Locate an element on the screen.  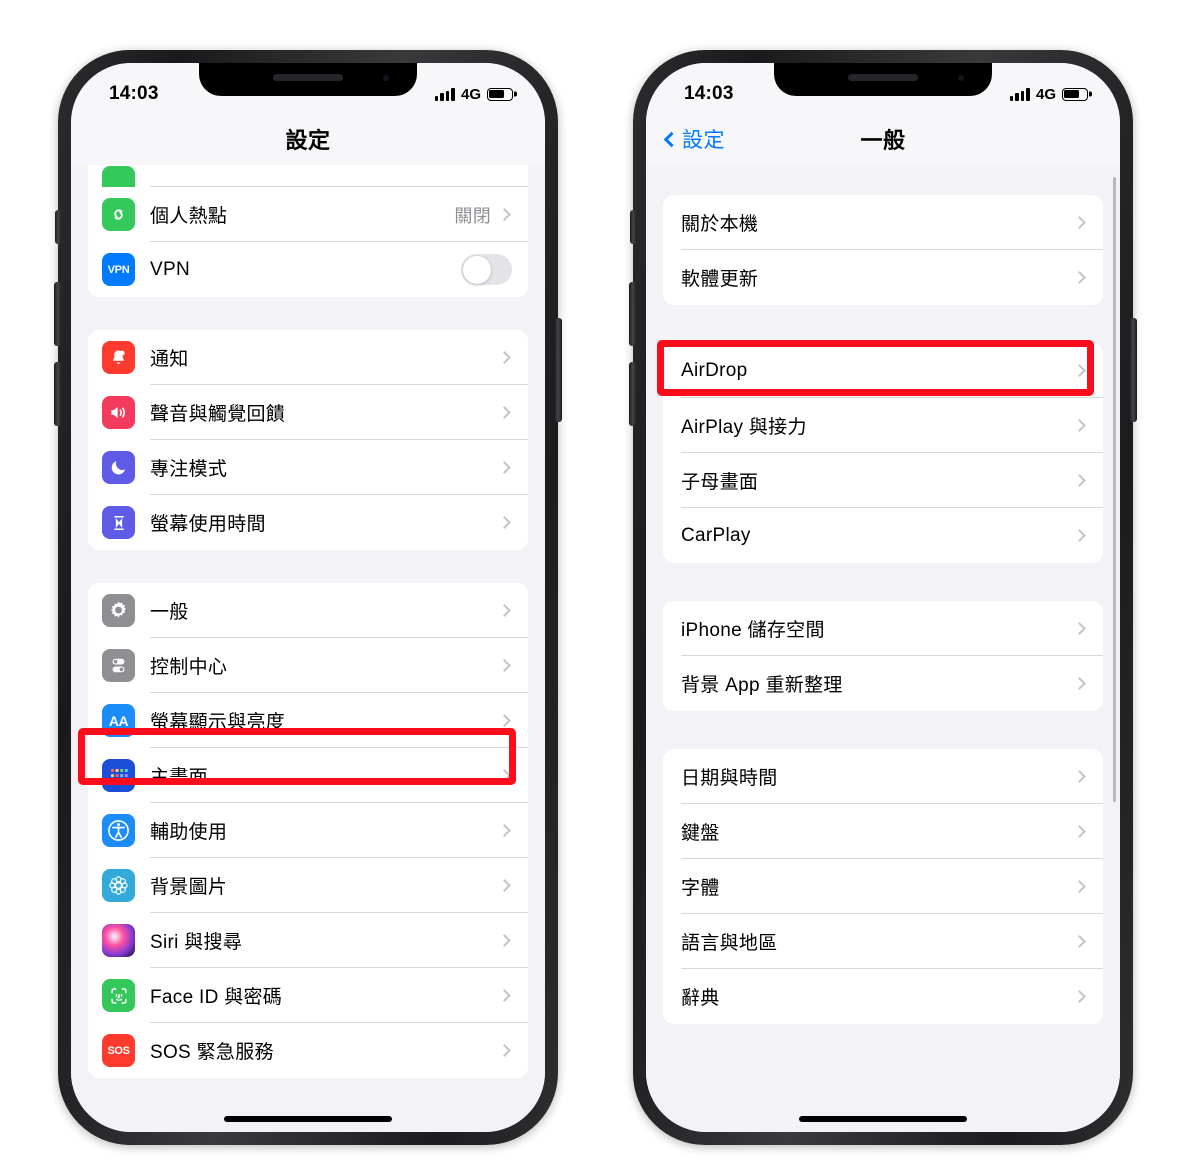
siri-search-icon is located at coordinates (118, 940).